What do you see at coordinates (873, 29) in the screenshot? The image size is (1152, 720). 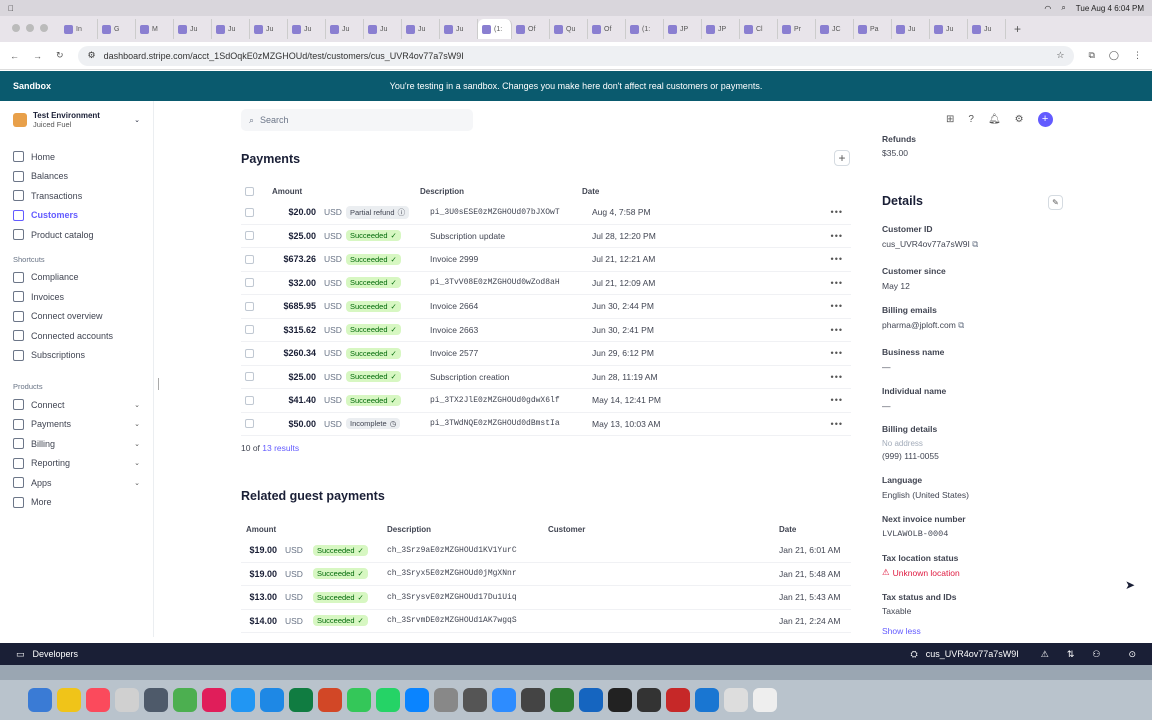 I see `browser-tab: Pa` at bounding box center [873, 29].